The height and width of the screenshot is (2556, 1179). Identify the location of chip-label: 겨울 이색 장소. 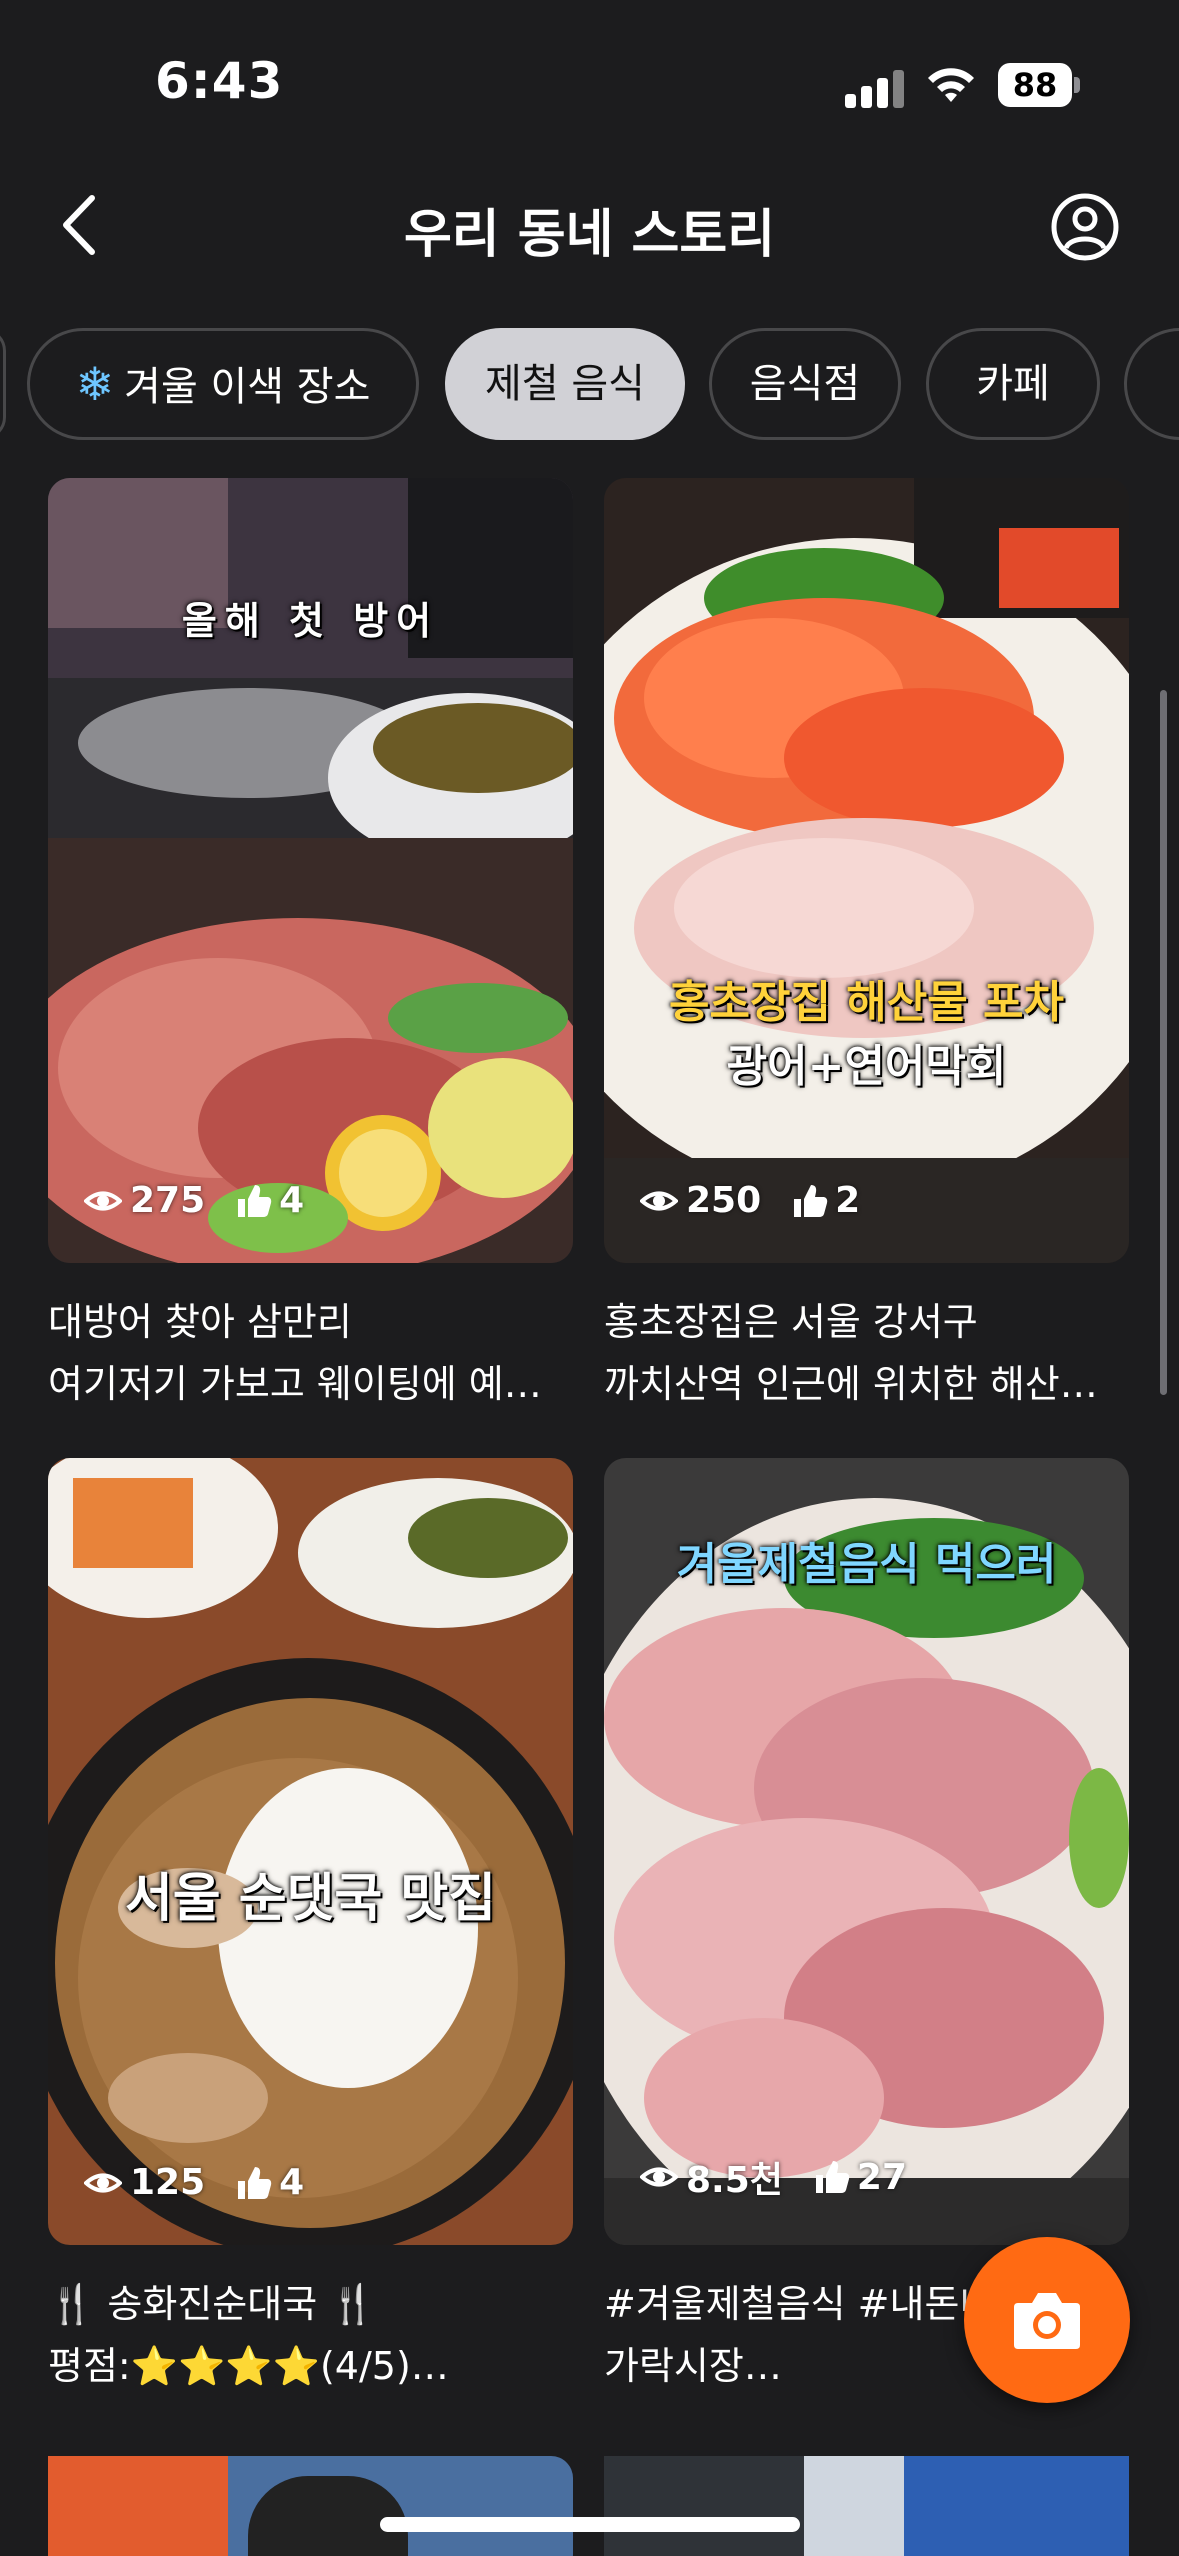
(247, 387).